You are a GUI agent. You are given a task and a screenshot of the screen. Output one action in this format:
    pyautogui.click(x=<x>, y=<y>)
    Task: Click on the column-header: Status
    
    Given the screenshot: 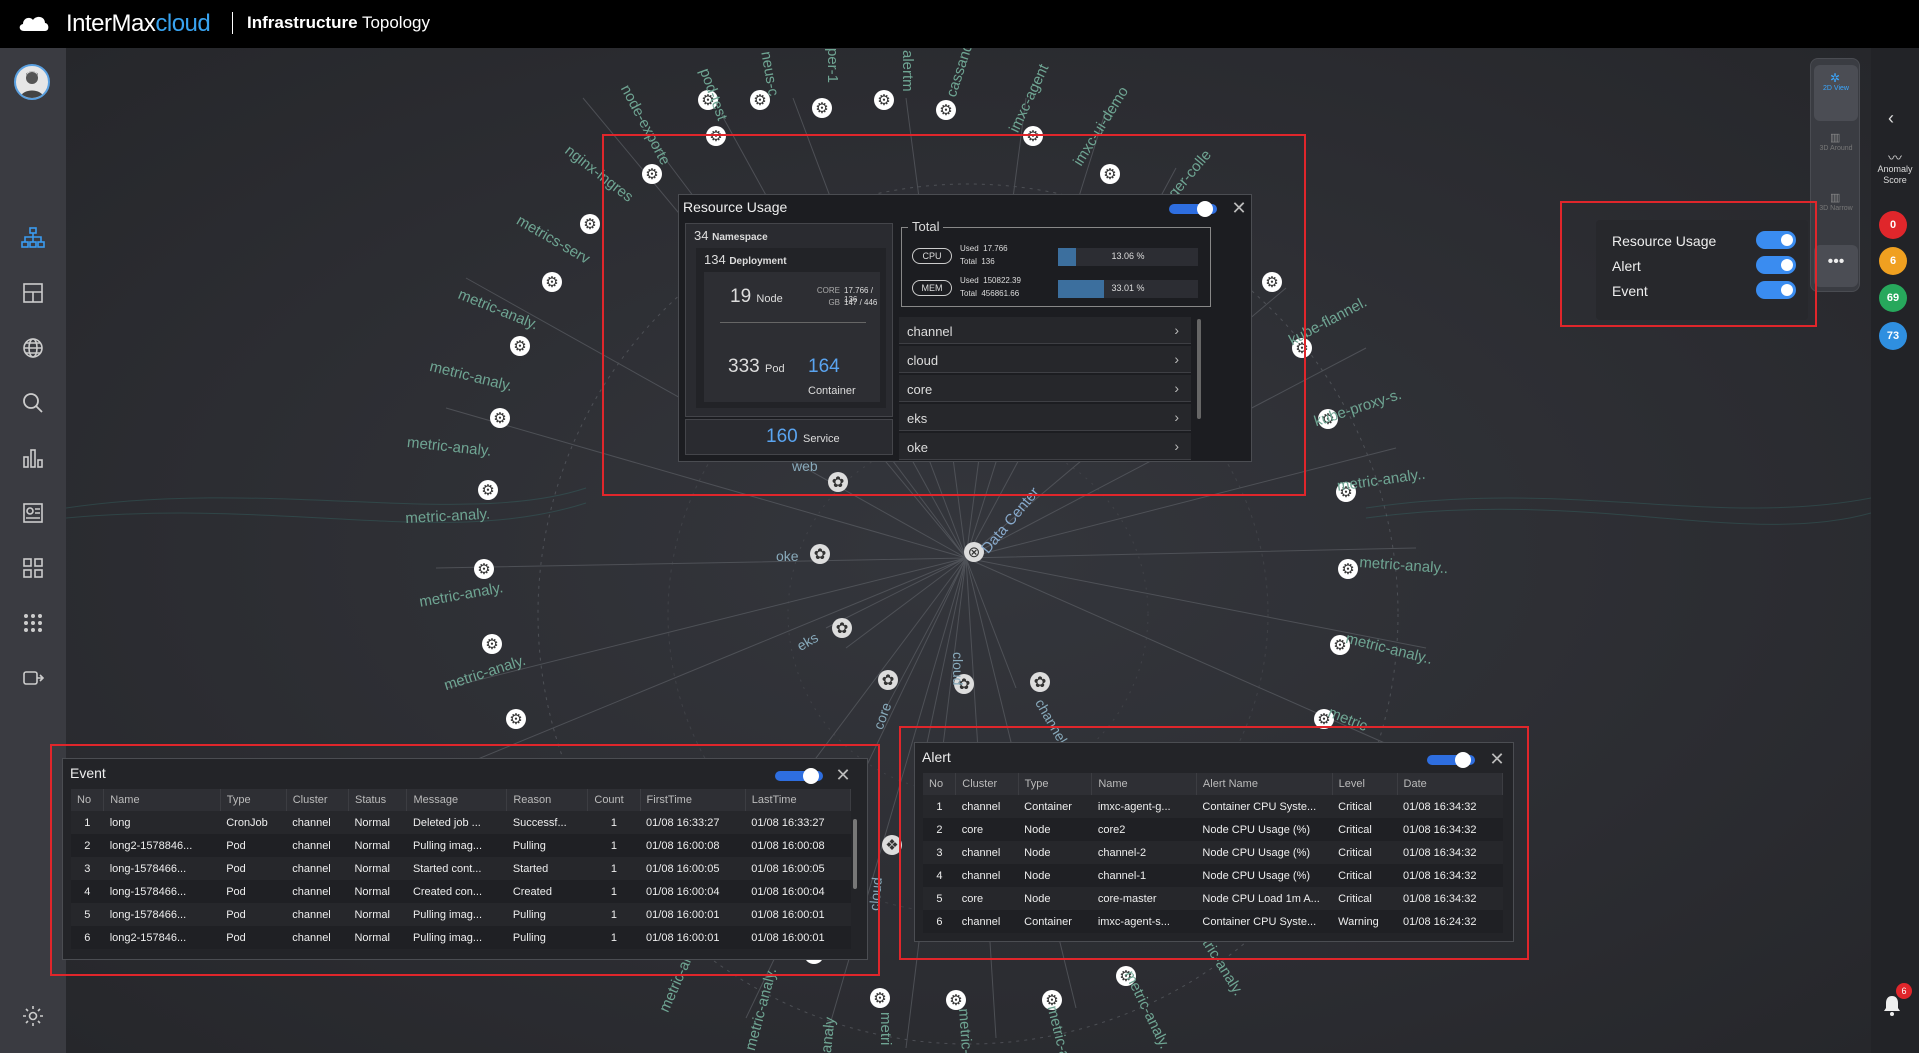 What is the action you would take?
    pyautogui.click(x=378, y=800)
    